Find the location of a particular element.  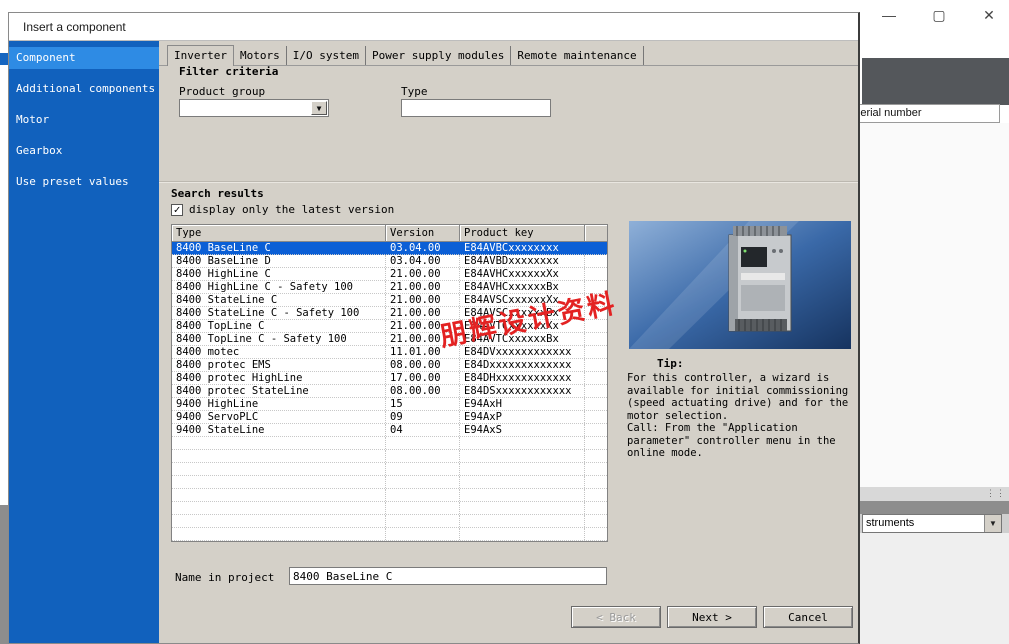

table-cell: 8400 StateLine C is located at coordinates (279, 300).